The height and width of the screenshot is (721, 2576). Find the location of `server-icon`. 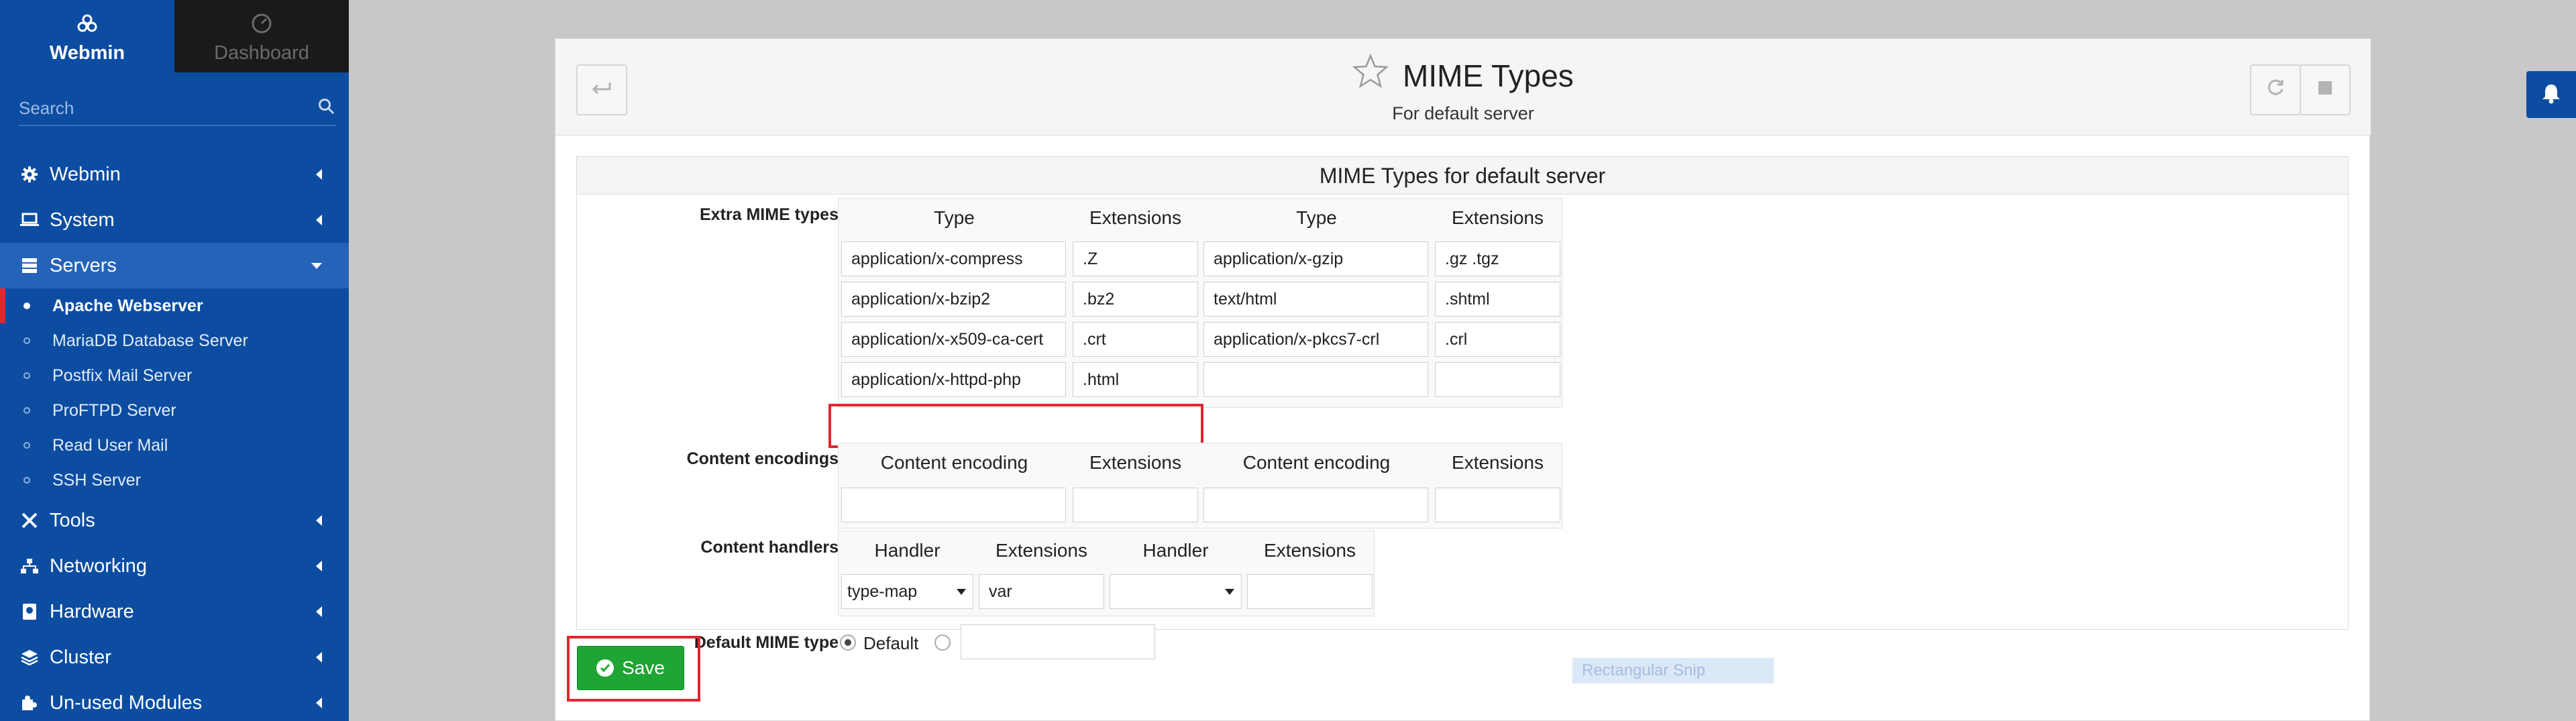

server-icon is located at coordinates (29, 265).